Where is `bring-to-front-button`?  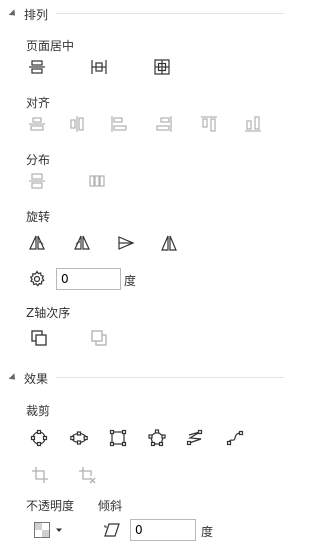
bring-to-front-button is located at coordinates (39, 338).